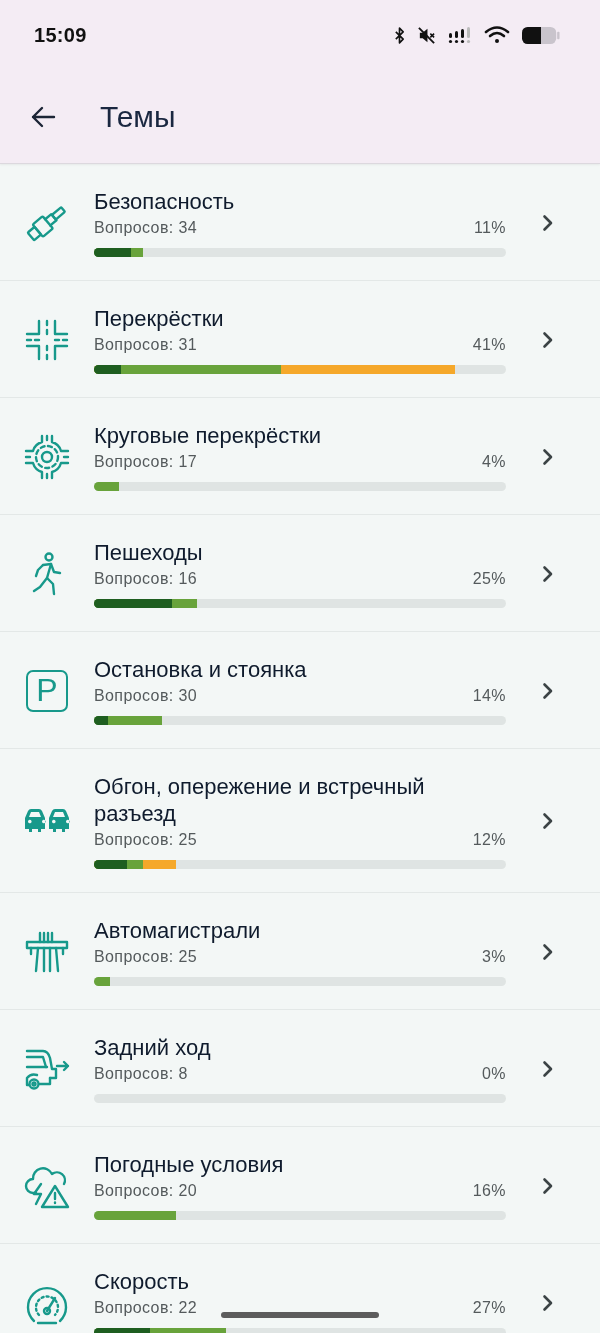  I want to click on topic-title: Скорость, so click(142, 1281).